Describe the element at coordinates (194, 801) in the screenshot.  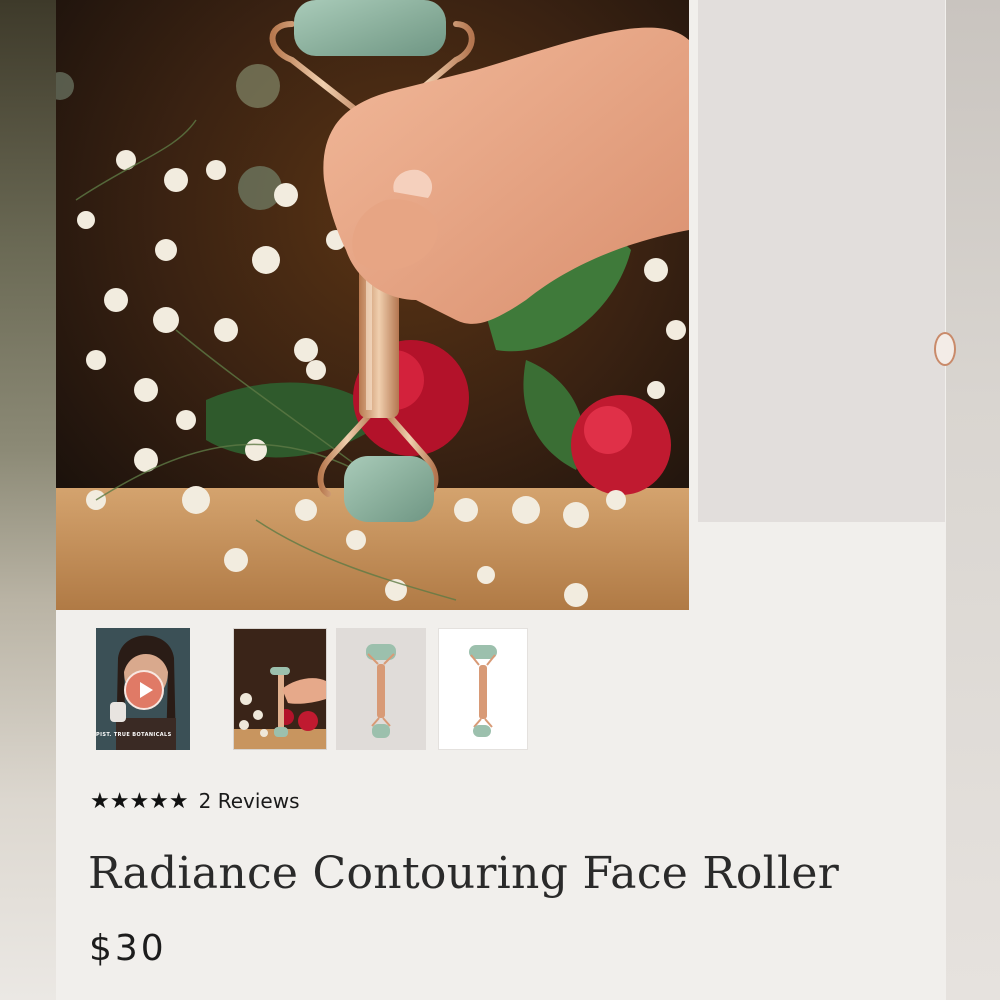
I see `product-rating: ★★★★★ 2 Reviews` at that location.